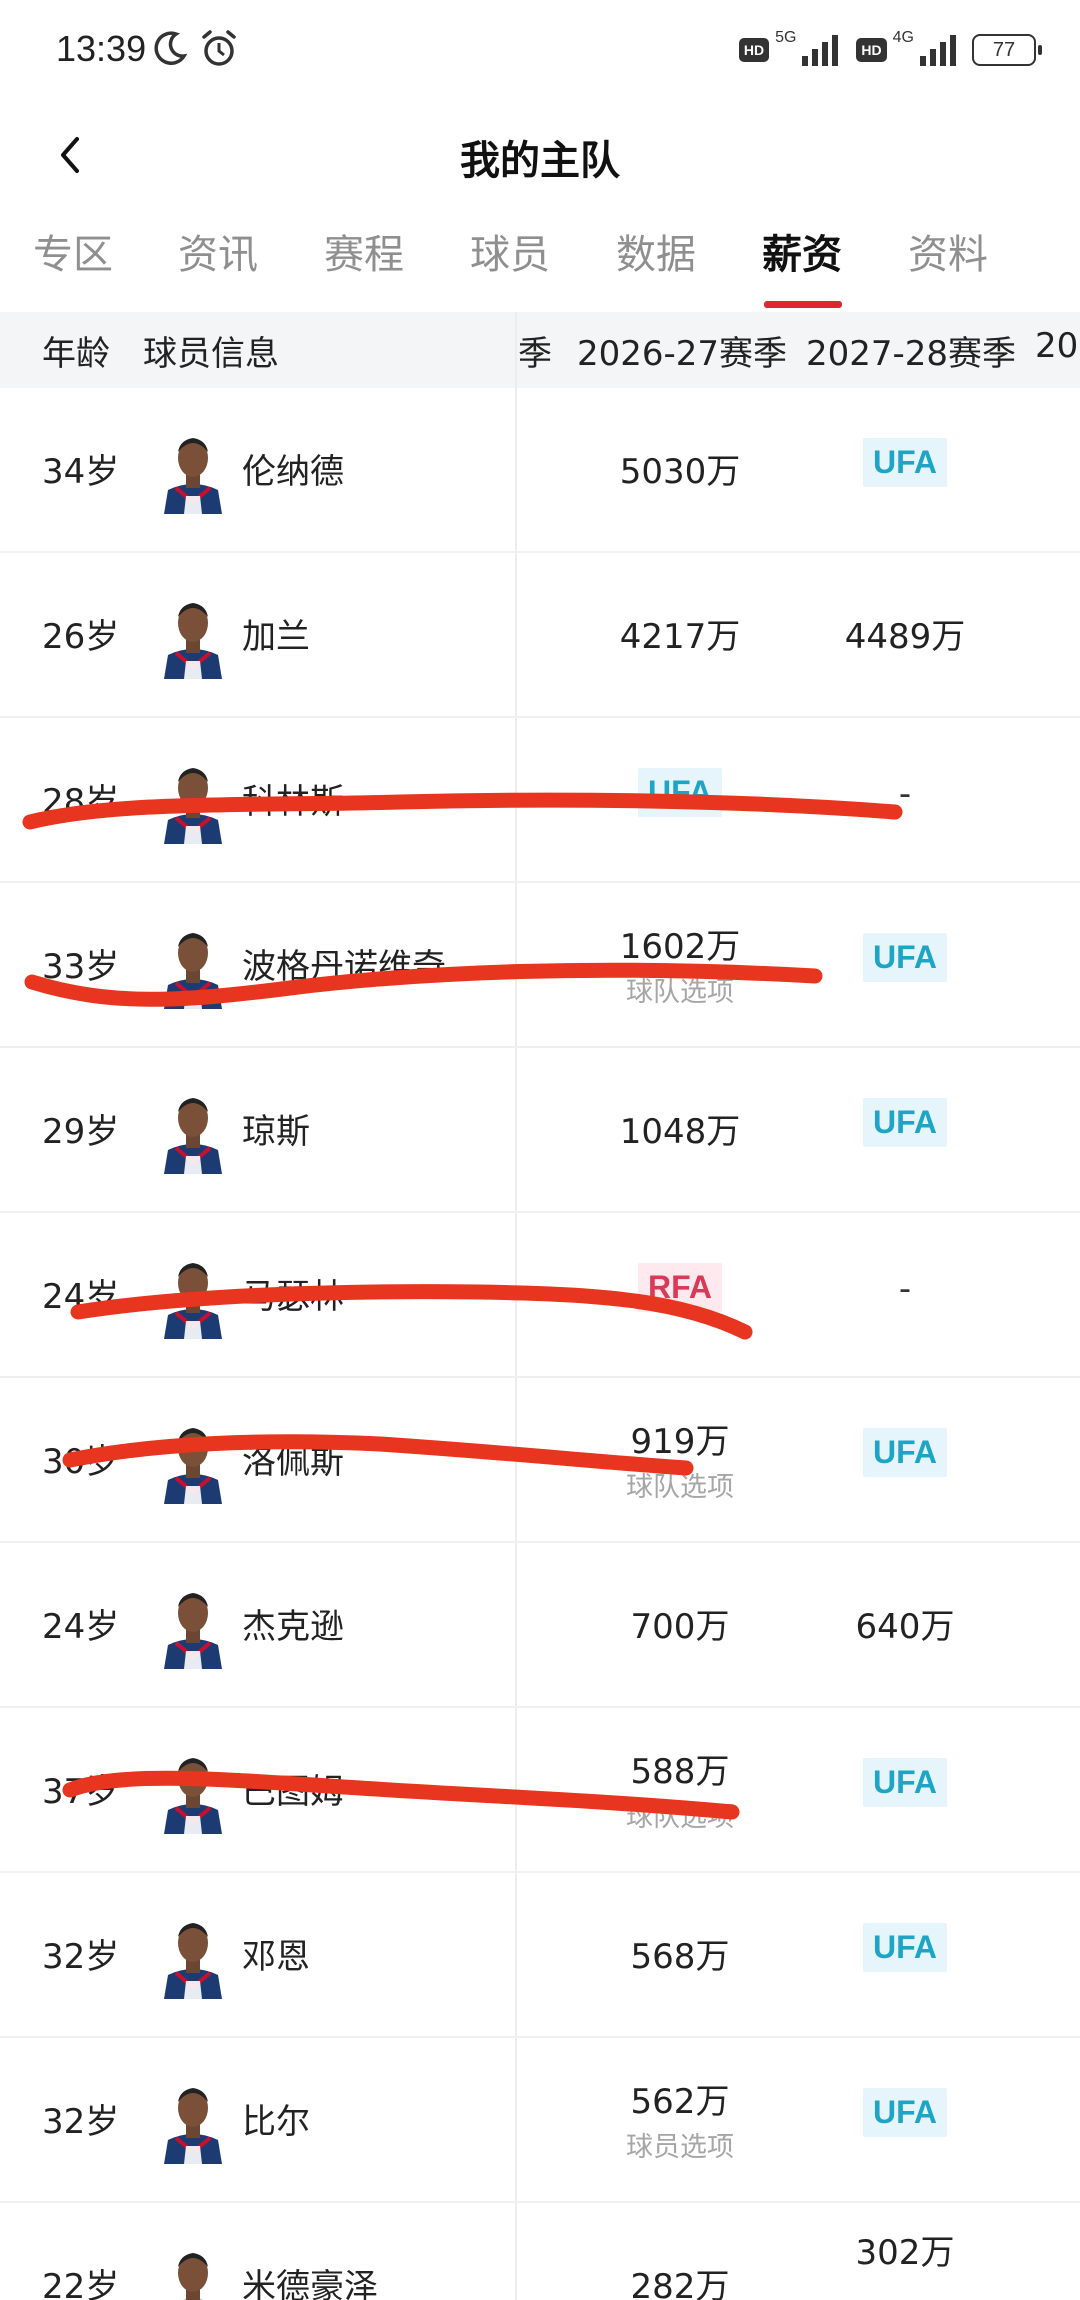 This screenshot has width=1080, height=2300. I want to click on tab-stats: 数据, so click(656, 251).